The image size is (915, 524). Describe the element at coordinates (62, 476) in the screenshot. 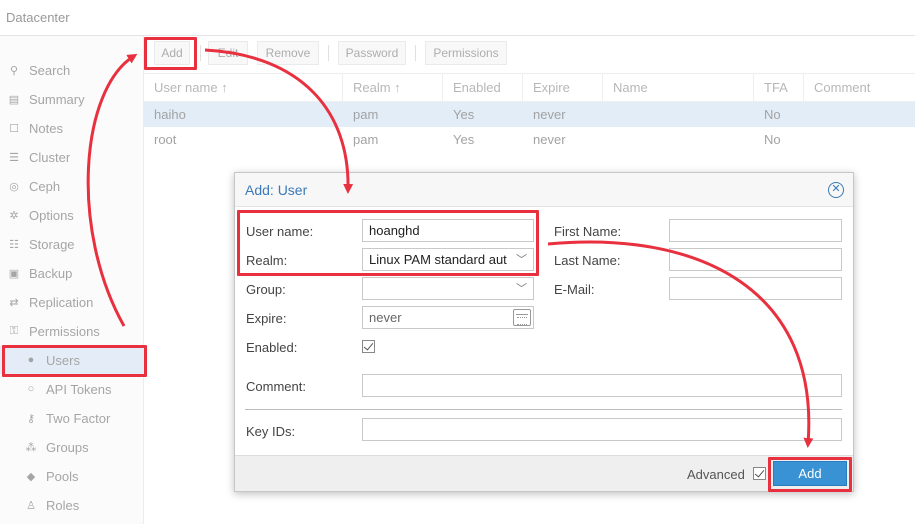

I see `sidebar-item-label: Pools` at that location.